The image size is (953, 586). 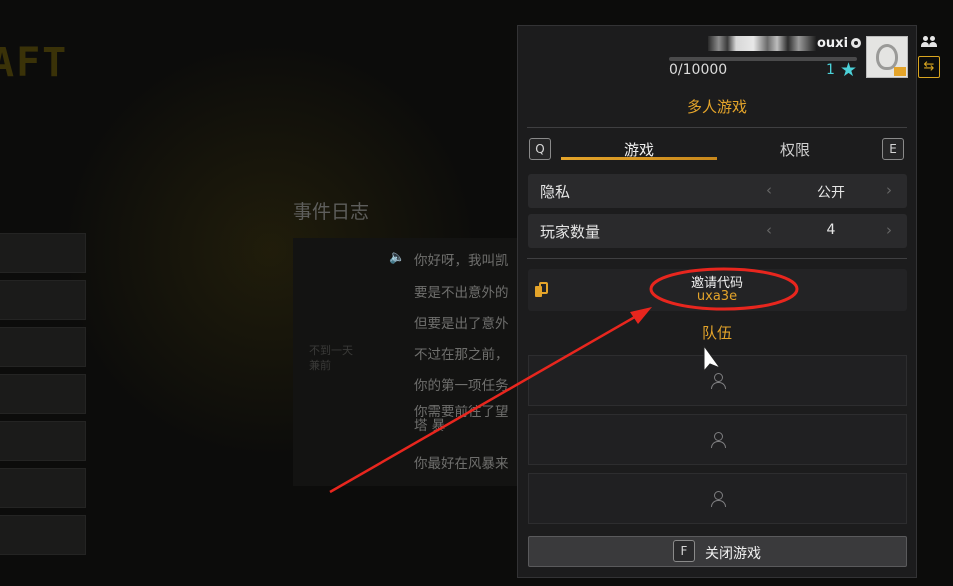 What do you see at coordinates (717, 231) in the screenshot?
I see `player-count-setting-row: 玩家数量 ‹ 4 ›` at bounding box center [717, 231].